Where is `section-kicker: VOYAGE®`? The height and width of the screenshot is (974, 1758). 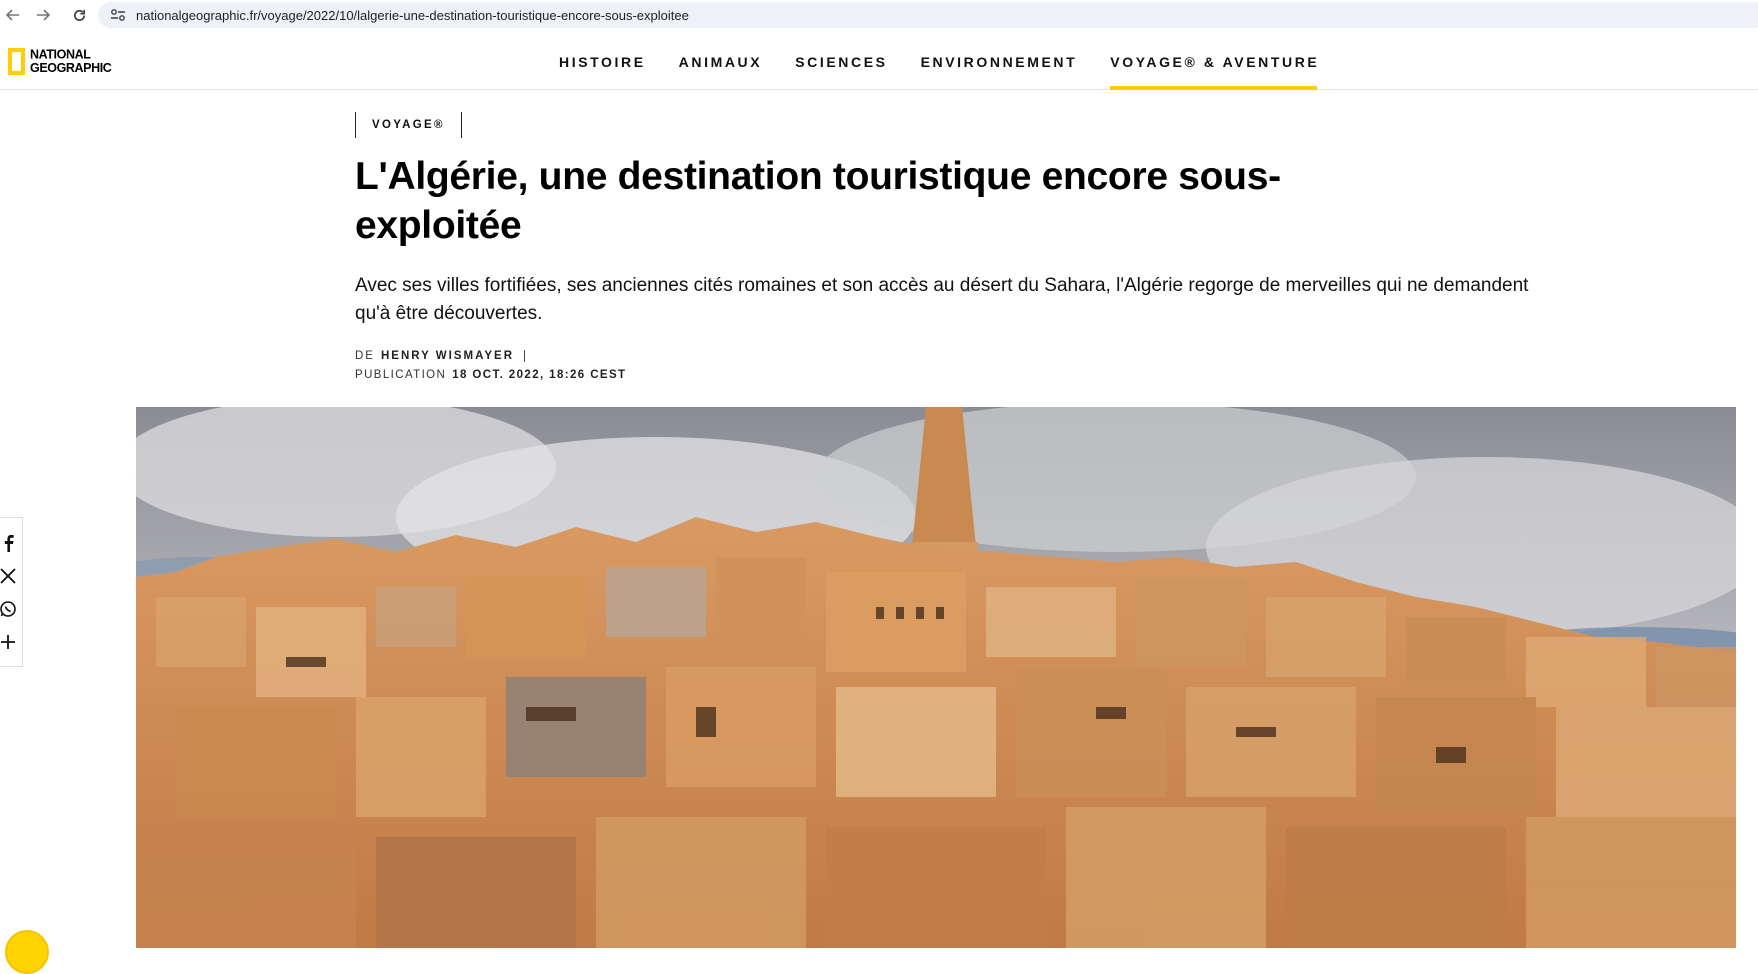 section-kicker: VOYAGE® is located at coordinates (408, 125).